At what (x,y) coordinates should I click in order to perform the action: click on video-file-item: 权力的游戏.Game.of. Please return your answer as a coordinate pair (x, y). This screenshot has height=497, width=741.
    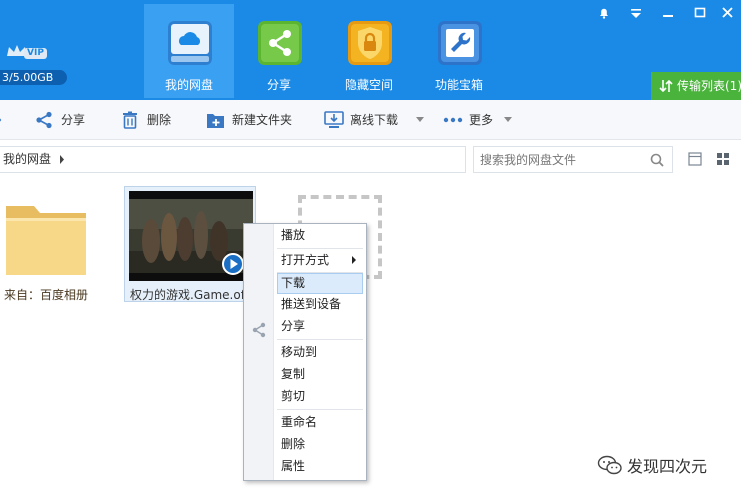
    Looking at the image, I should click on (190, 244).